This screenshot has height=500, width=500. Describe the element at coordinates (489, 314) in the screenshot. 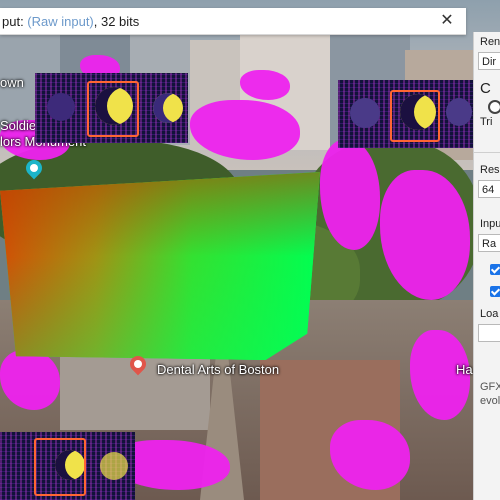

I see `load-label: Loa` at that location.